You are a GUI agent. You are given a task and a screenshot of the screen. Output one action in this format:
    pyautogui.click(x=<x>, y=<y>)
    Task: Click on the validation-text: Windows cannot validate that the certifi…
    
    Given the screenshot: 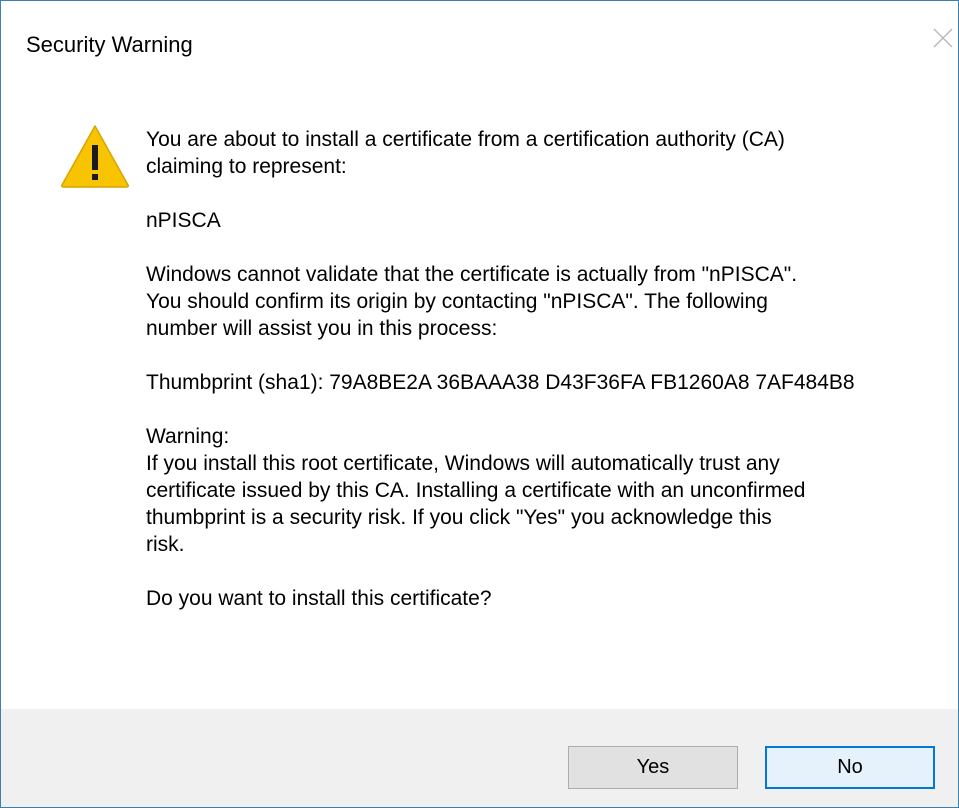 What is the action you would take?
    pyautogui.click(x=472, y=301)
    